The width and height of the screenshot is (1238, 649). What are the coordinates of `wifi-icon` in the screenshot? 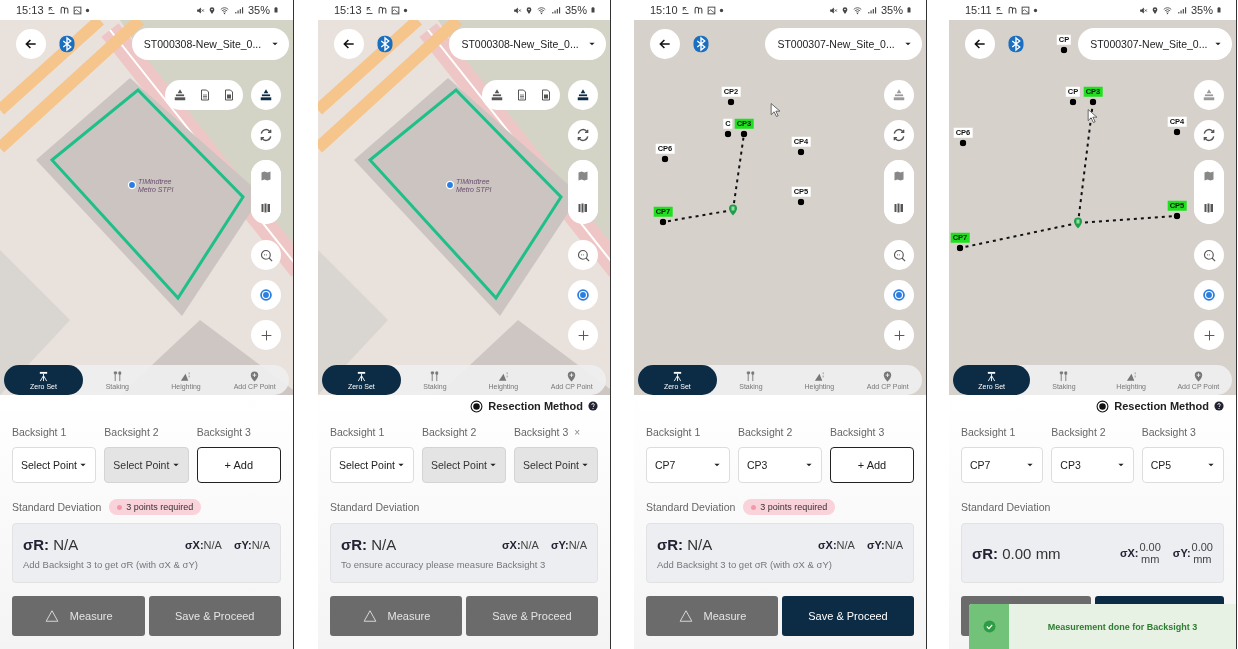 It's located at (857, 10).